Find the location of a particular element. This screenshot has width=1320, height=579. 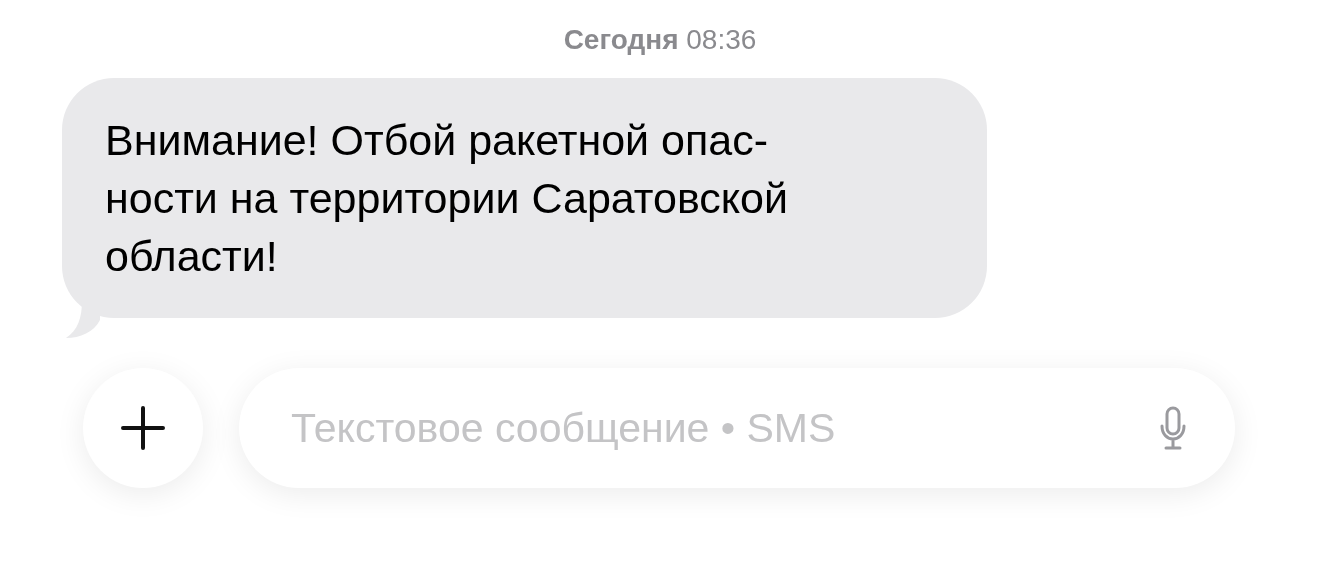

message-input-field: Текстовое сообщение • SMS is located at coordinates (724, 428).